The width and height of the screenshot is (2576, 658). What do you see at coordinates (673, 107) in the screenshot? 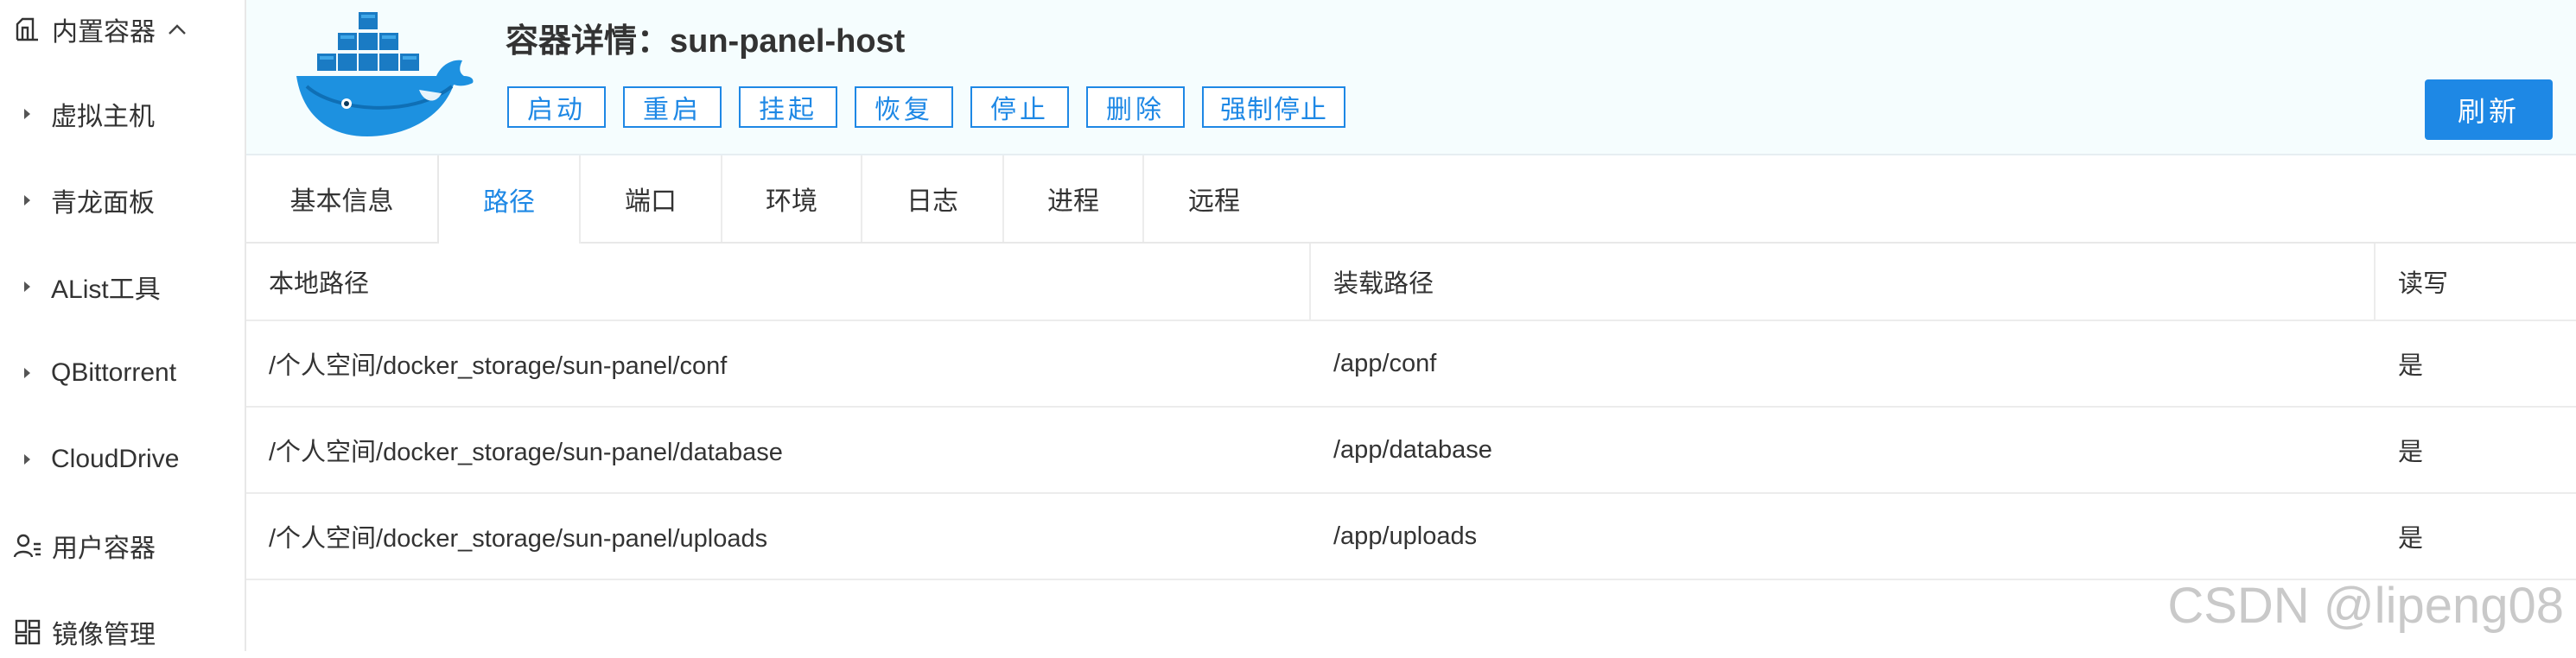
I see `restart-button: 重启` at bounding box center [673, 107].